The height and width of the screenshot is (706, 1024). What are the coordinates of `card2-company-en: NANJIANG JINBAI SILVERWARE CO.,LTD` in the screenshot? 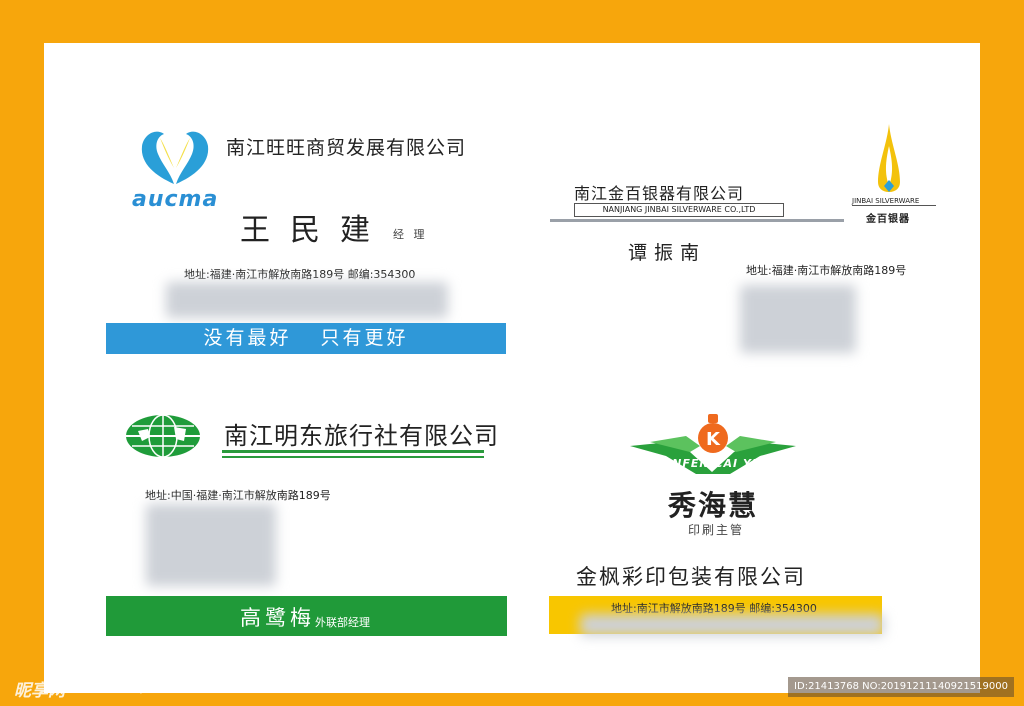 It's located at (679, 210).